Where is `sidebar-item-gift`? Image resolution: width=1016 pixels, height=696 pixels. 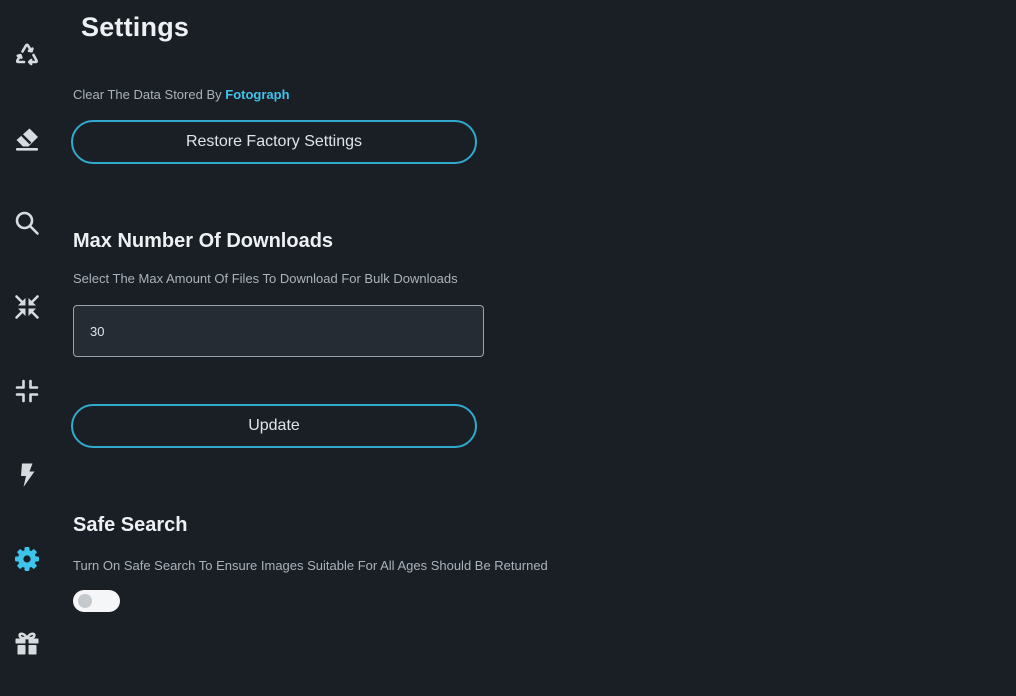
sidebar-item-gift is located at coordinates (27, 643).